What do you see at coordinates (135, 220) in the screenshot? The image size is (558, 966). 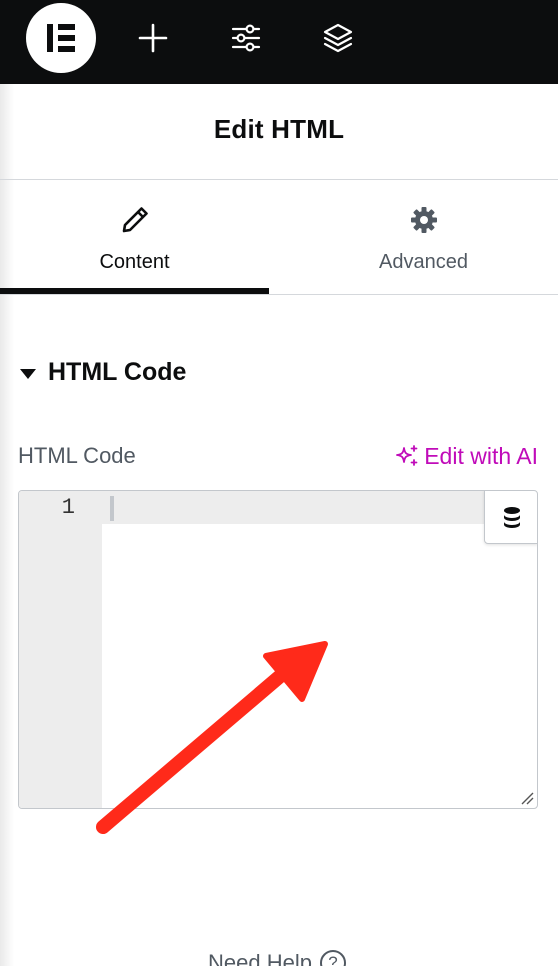 I see `pencil-icon` at bounding box center [135, 220].